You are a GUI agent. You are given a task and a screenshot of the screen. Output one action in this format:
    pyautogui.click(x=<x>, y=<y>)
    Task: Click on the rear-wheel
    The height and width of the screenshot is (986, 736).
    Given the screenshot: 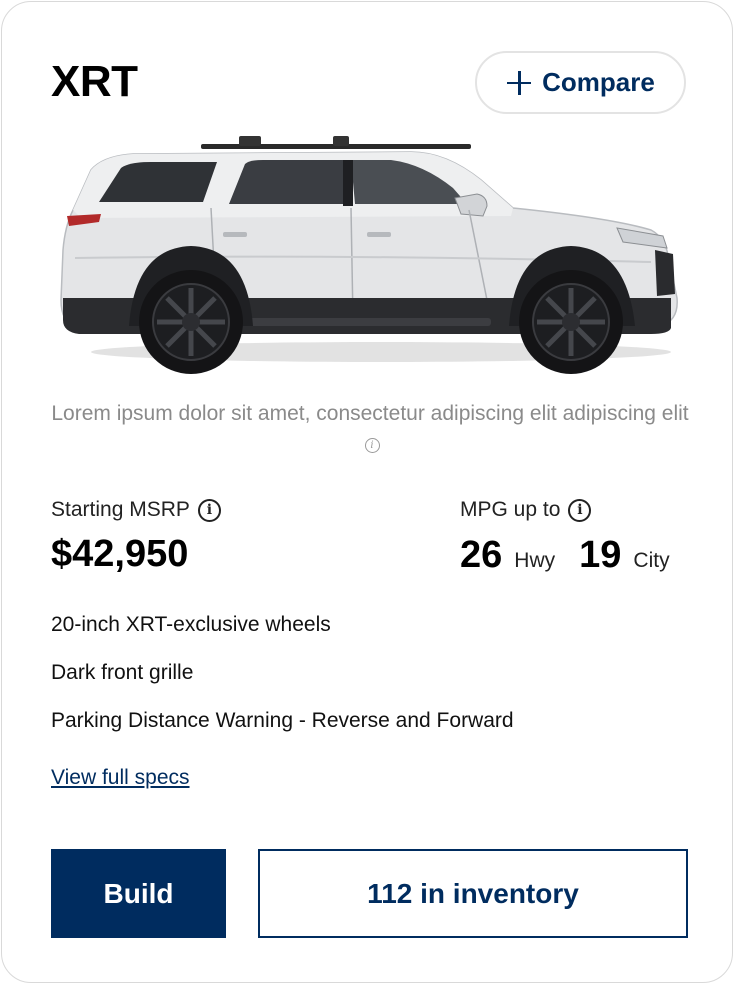 What is the action you would take?
    pyautogui.click(x=191, y=322)
    